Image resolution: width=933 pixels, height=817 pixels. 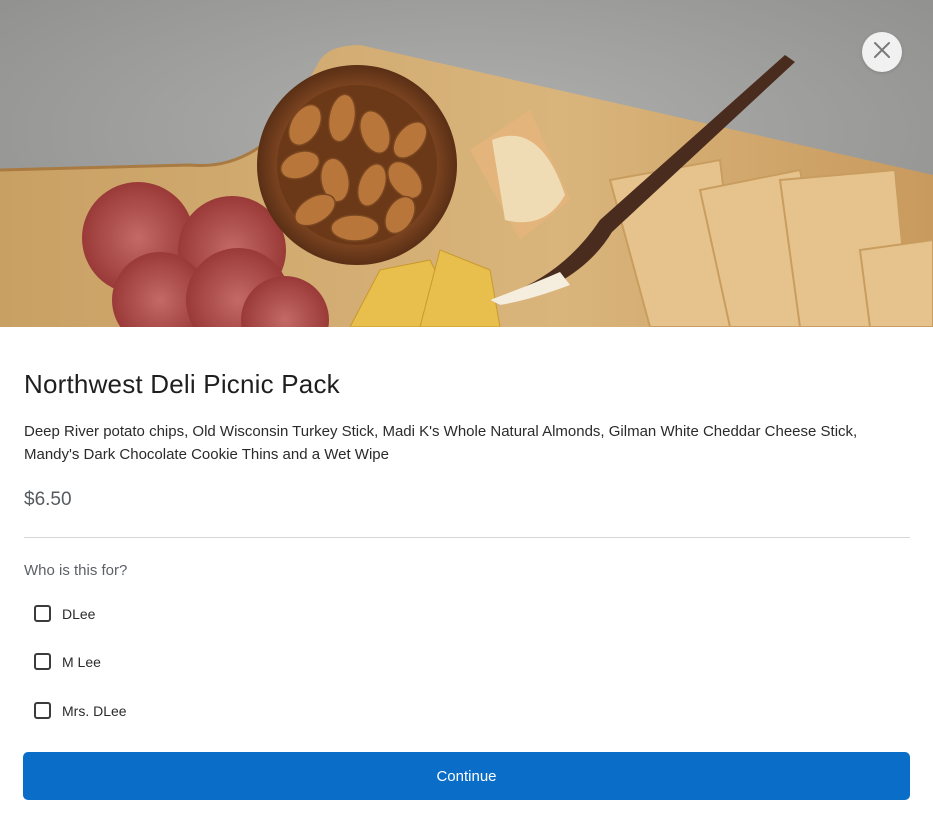 I want to click on recipient-option-dlee: DLee, so click(x=64, y=613).